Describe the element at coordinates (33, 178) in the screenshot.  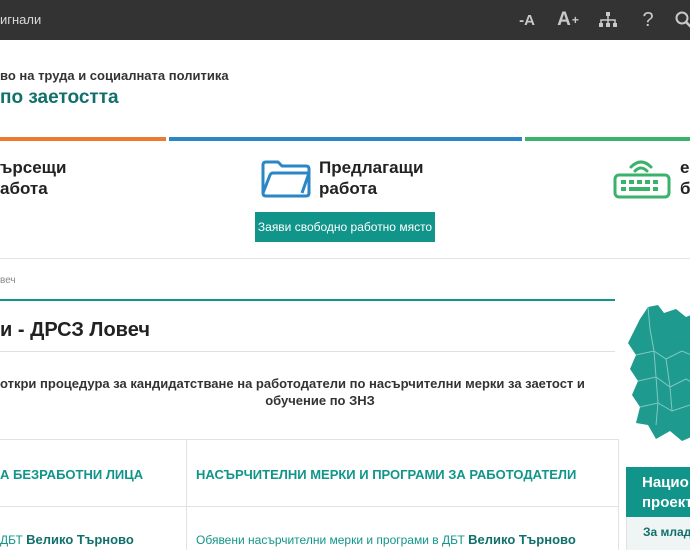
I see `nav-job-seekers: ърсещи абота` at that location.